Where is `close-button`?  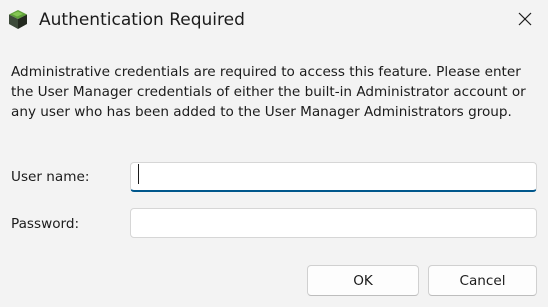
close-button is located at coordinates (525, 20).